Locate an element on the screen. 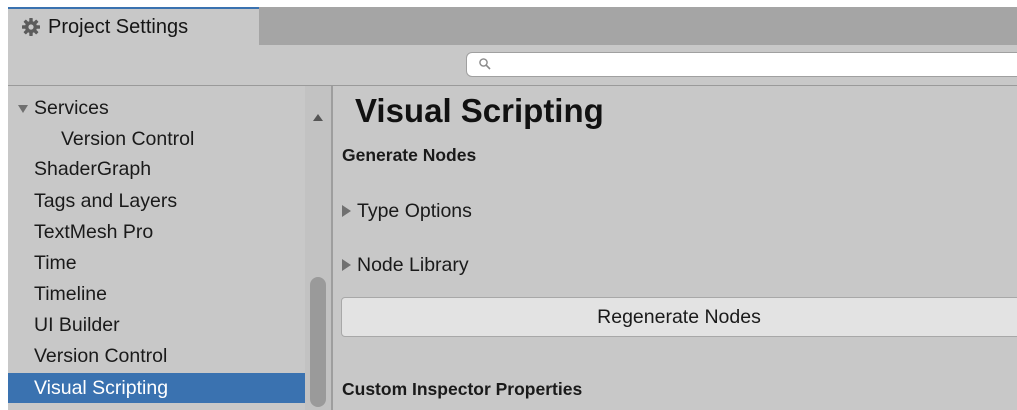 This screenshot has width=1017, height=410. tab-project-settings: Project Settings is located at coordinates (133, 26).